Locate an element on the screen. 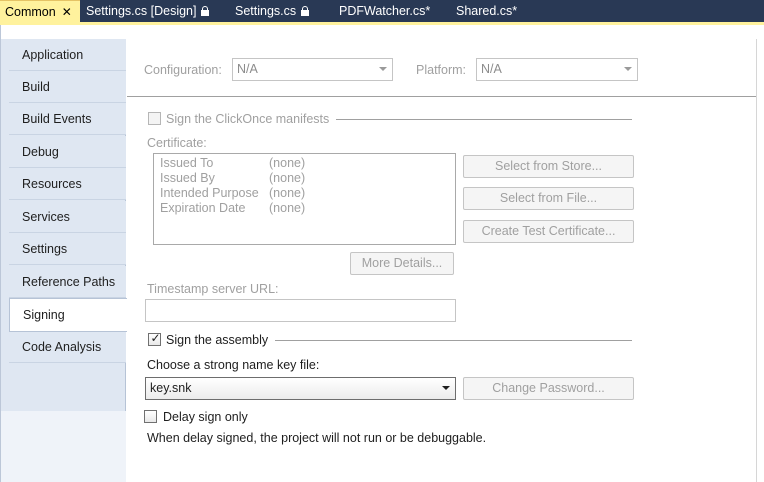 The image size is (764, 482). issued-by-value: (none) is located at coordinates (287, 178).